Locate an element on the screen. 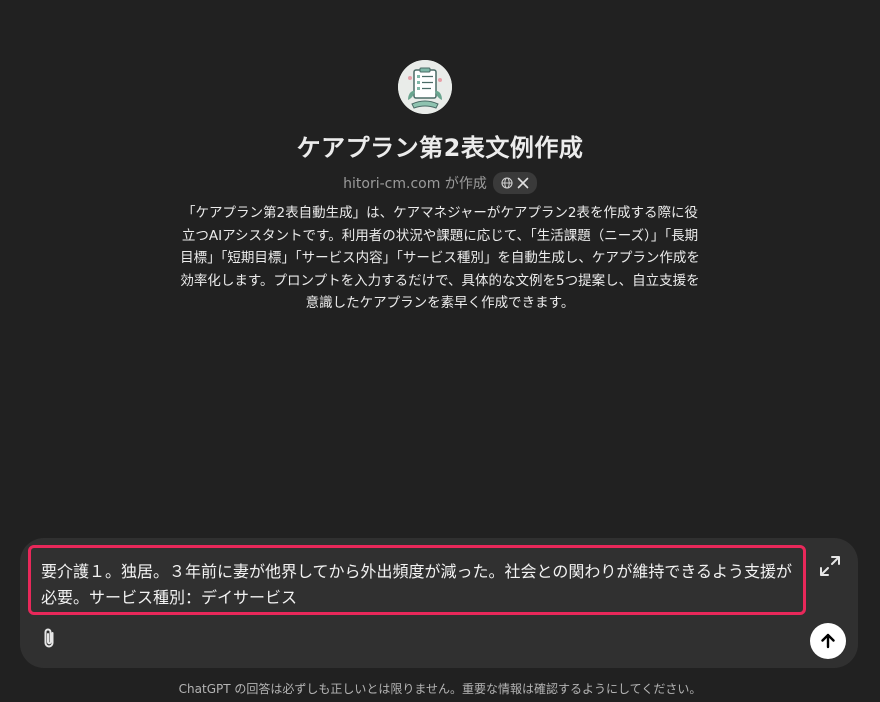  gpt-author: hitori-cm.com が作成 is located at coordinates (415, 184).